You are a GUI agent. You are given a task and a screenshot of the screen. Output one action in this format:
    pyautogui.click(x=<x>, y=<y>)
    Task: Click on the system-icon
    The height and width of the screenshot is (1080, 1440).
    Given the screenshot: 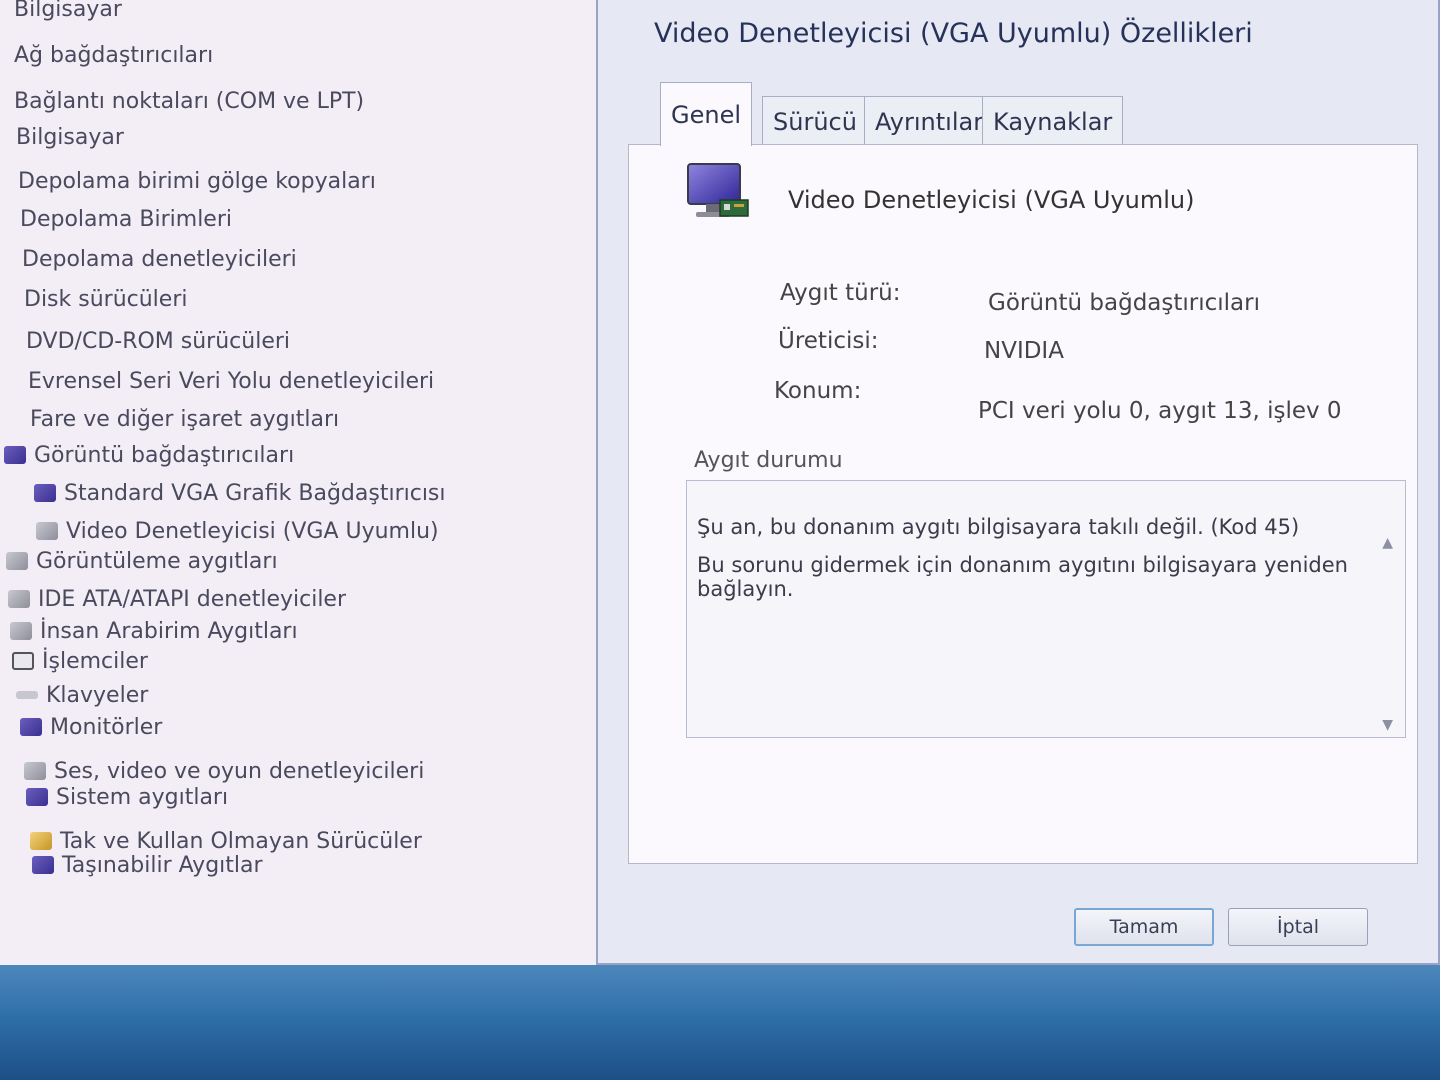 What is the action you would take?
    pyautogui.click(x=37, y=797)
    